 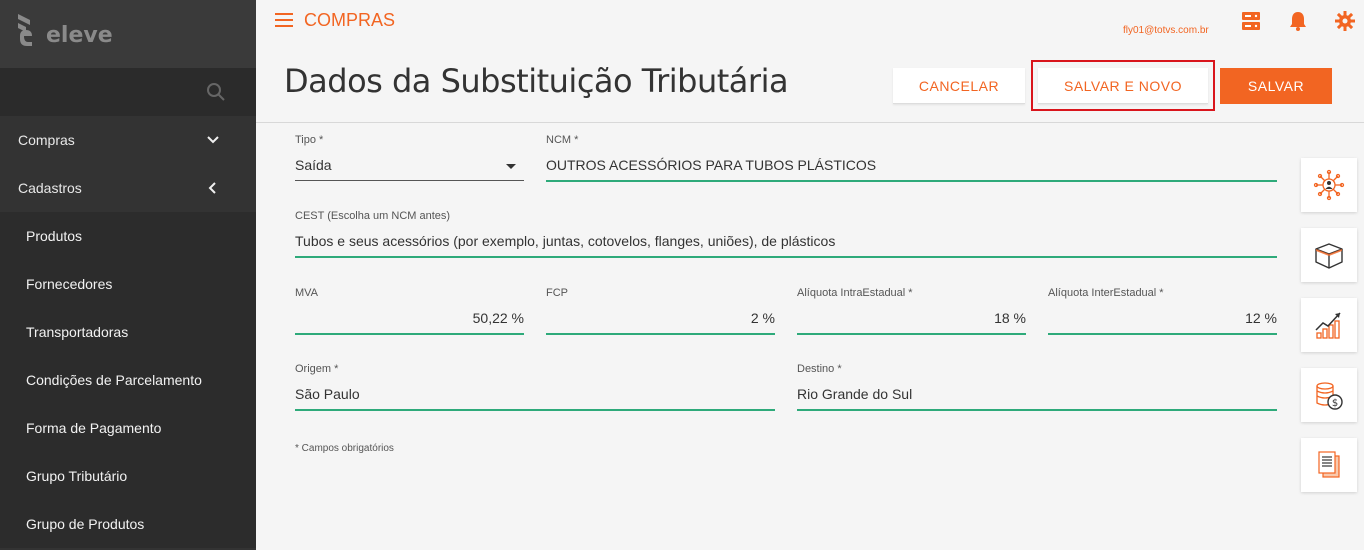 I want to click on aliquota-inter-field: Alíquota InterEstadual * 12 %, so click(x=1162, y=311).